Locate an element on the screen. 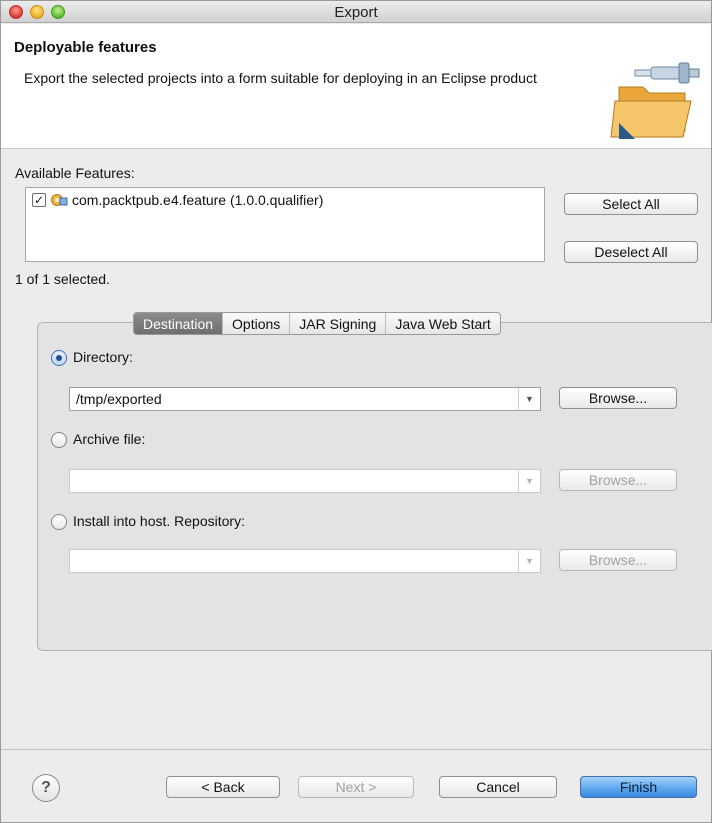 The image size is (712, 823). page-title: Deployable features is located at coordinates (85, 47).